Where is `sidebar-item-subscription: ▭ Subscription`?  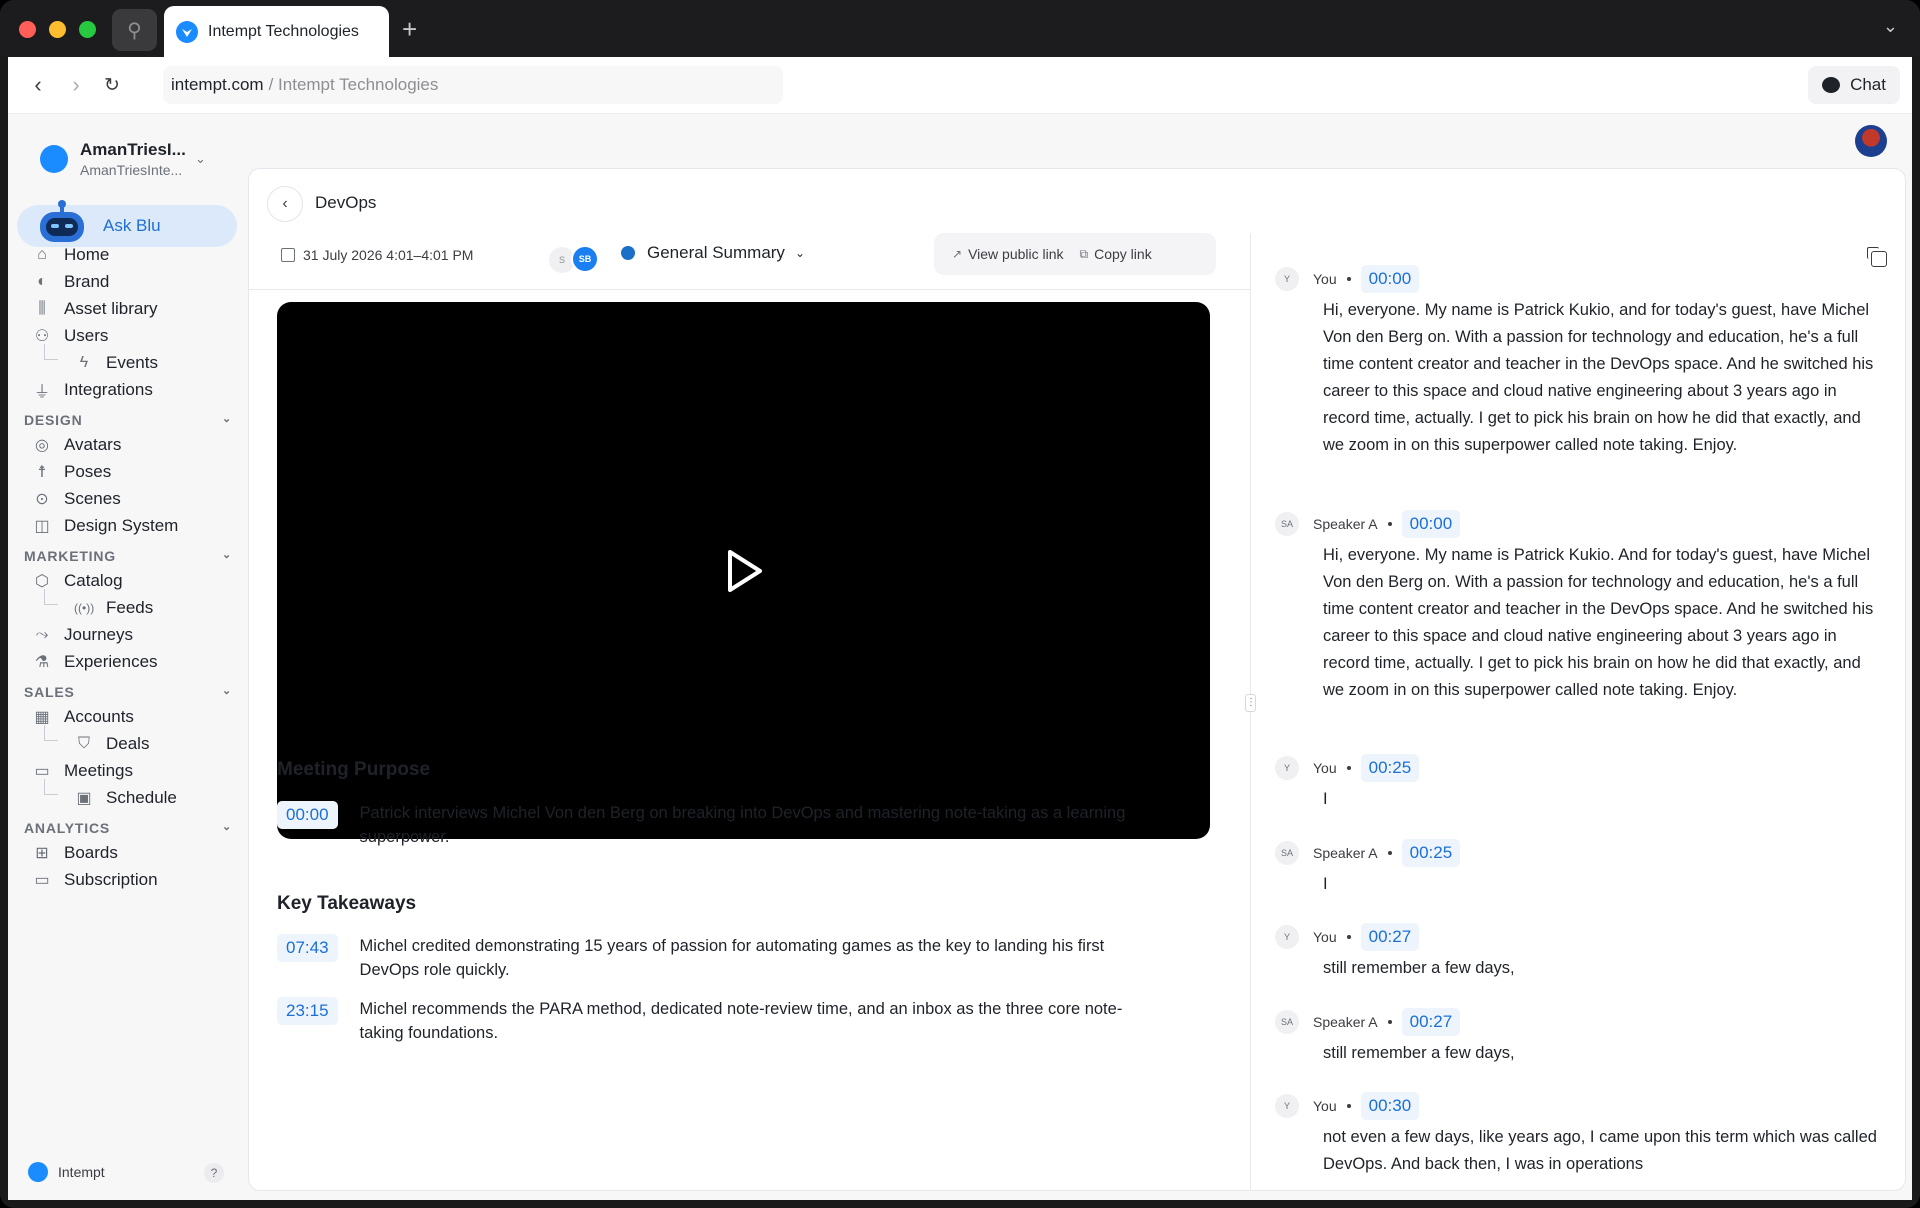 sidebar-item-subscription: ▭ Subscription is located at coordinates (94, 880).